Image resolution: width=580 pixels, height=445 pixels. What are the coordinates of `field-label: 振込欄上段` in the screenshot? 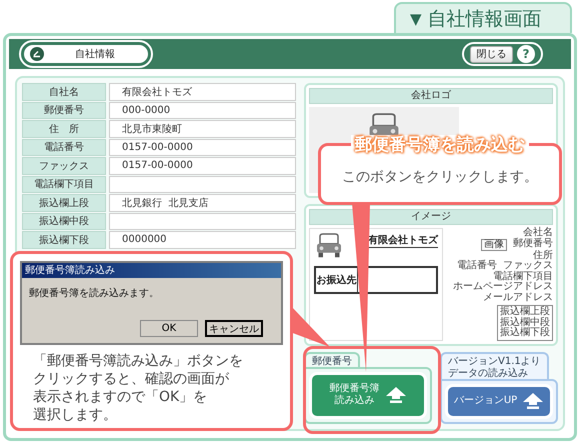 It's located at (64, 203).